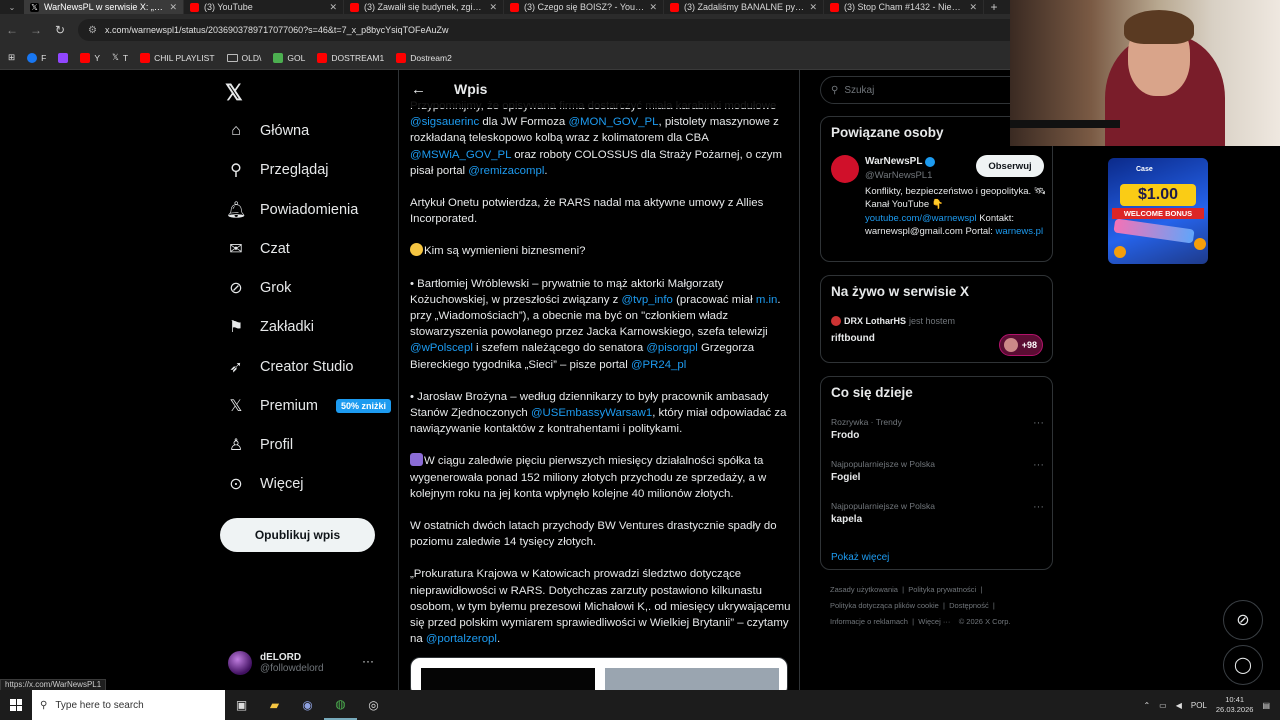 The image size is (1280, 720). I want to click on nav-item-bookmarks: ⚑ Zakładki, so click(270, 327).